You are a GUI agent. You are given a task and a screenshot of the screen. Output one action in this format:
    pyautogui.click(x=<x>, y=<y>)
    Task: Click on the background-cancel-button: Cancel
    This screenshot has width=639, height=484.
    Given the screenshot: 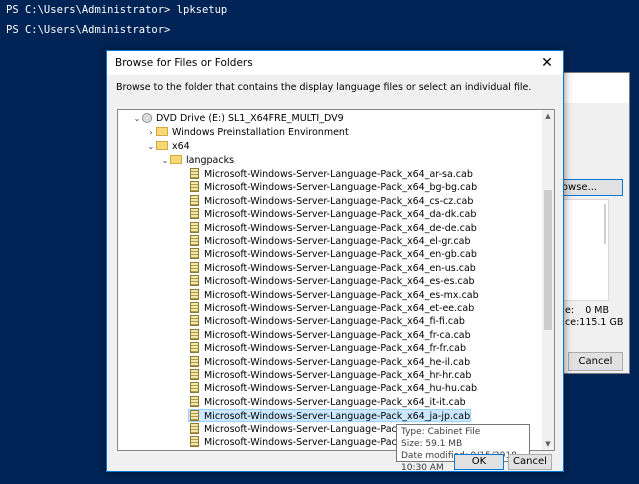 What is the action you would take?
    pyautogui.click(x=595, y=361)
    